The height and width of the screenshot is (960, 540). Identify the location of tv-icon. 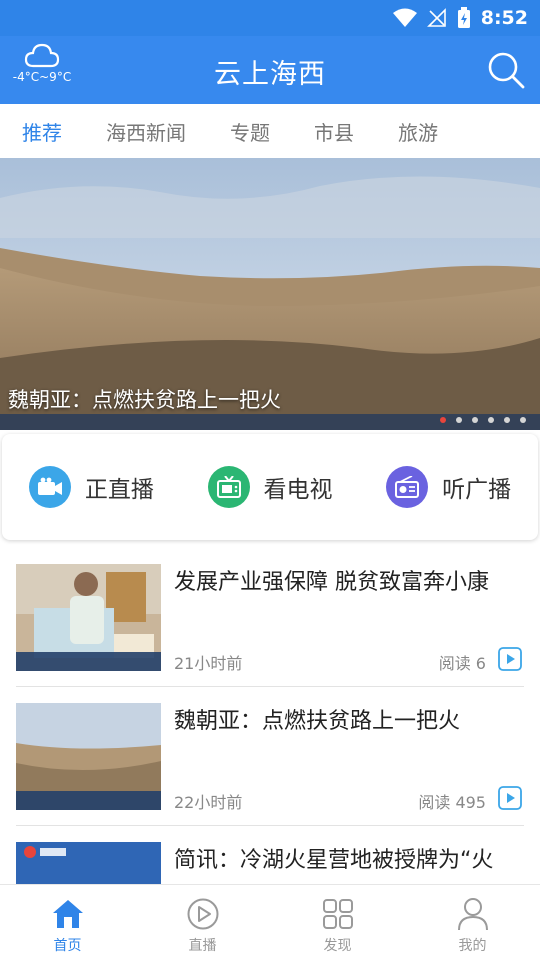
(228, 487).